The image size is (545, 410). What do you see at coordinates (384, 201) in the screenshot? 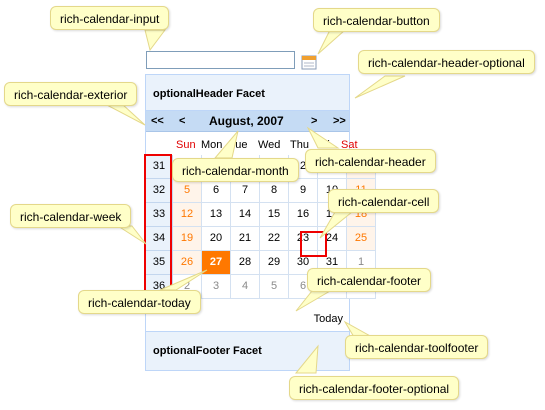
I see `callout-cell: rich-calendar-cell` at bounding box center [384, 201].